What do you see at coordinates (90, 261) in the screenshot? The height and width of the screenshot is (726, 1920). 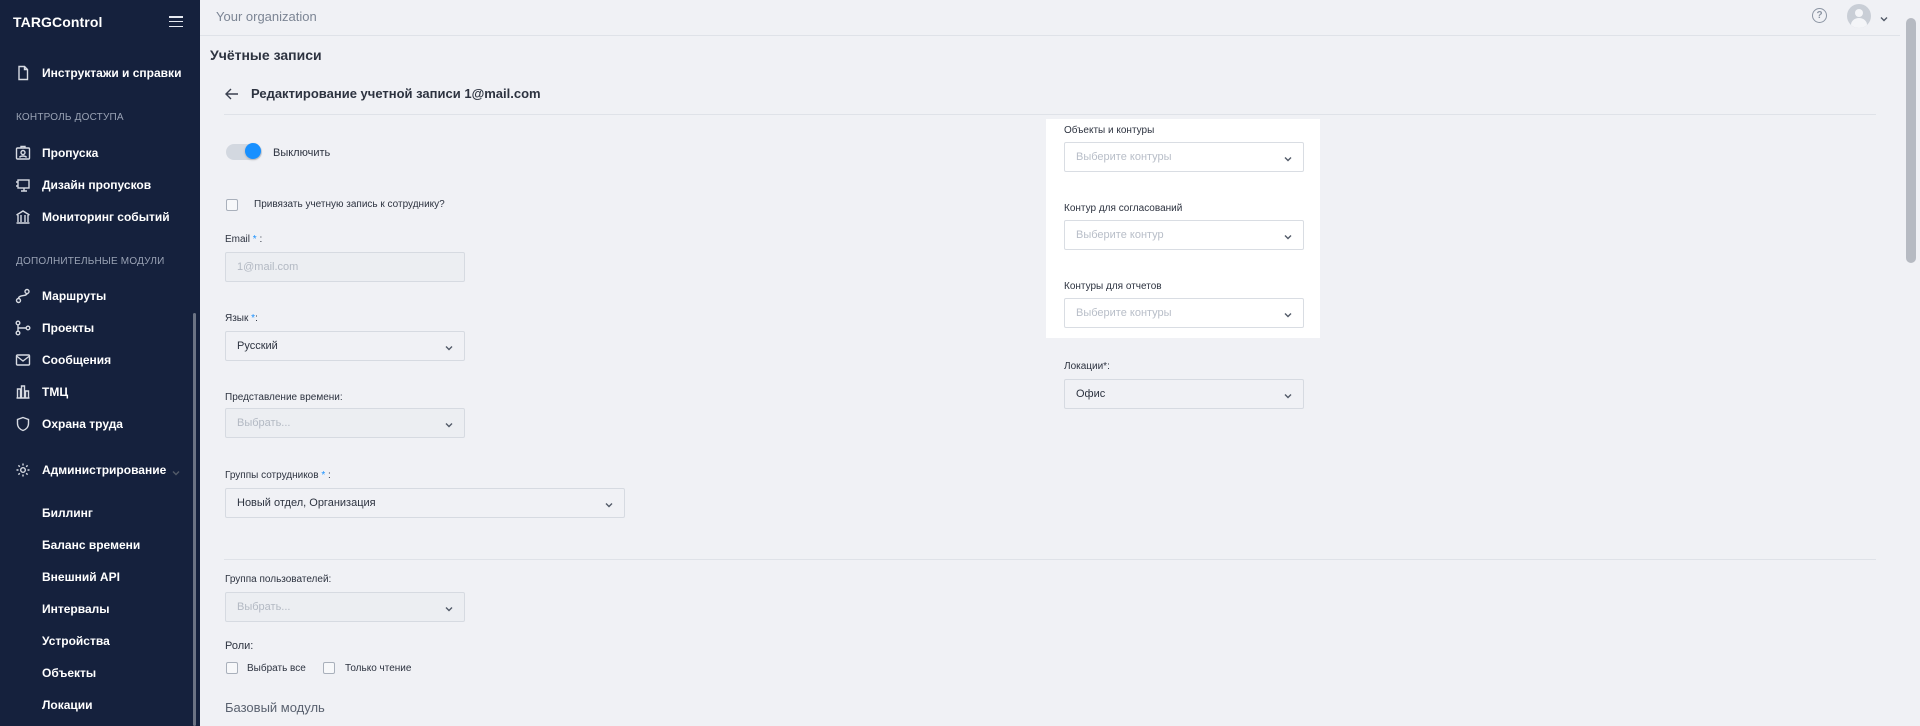 I see `sidebar-section-modules: ДОПОЛНИТЕЛЬНЫЕ МОДУЛИ` at bounding box center [90, 261].